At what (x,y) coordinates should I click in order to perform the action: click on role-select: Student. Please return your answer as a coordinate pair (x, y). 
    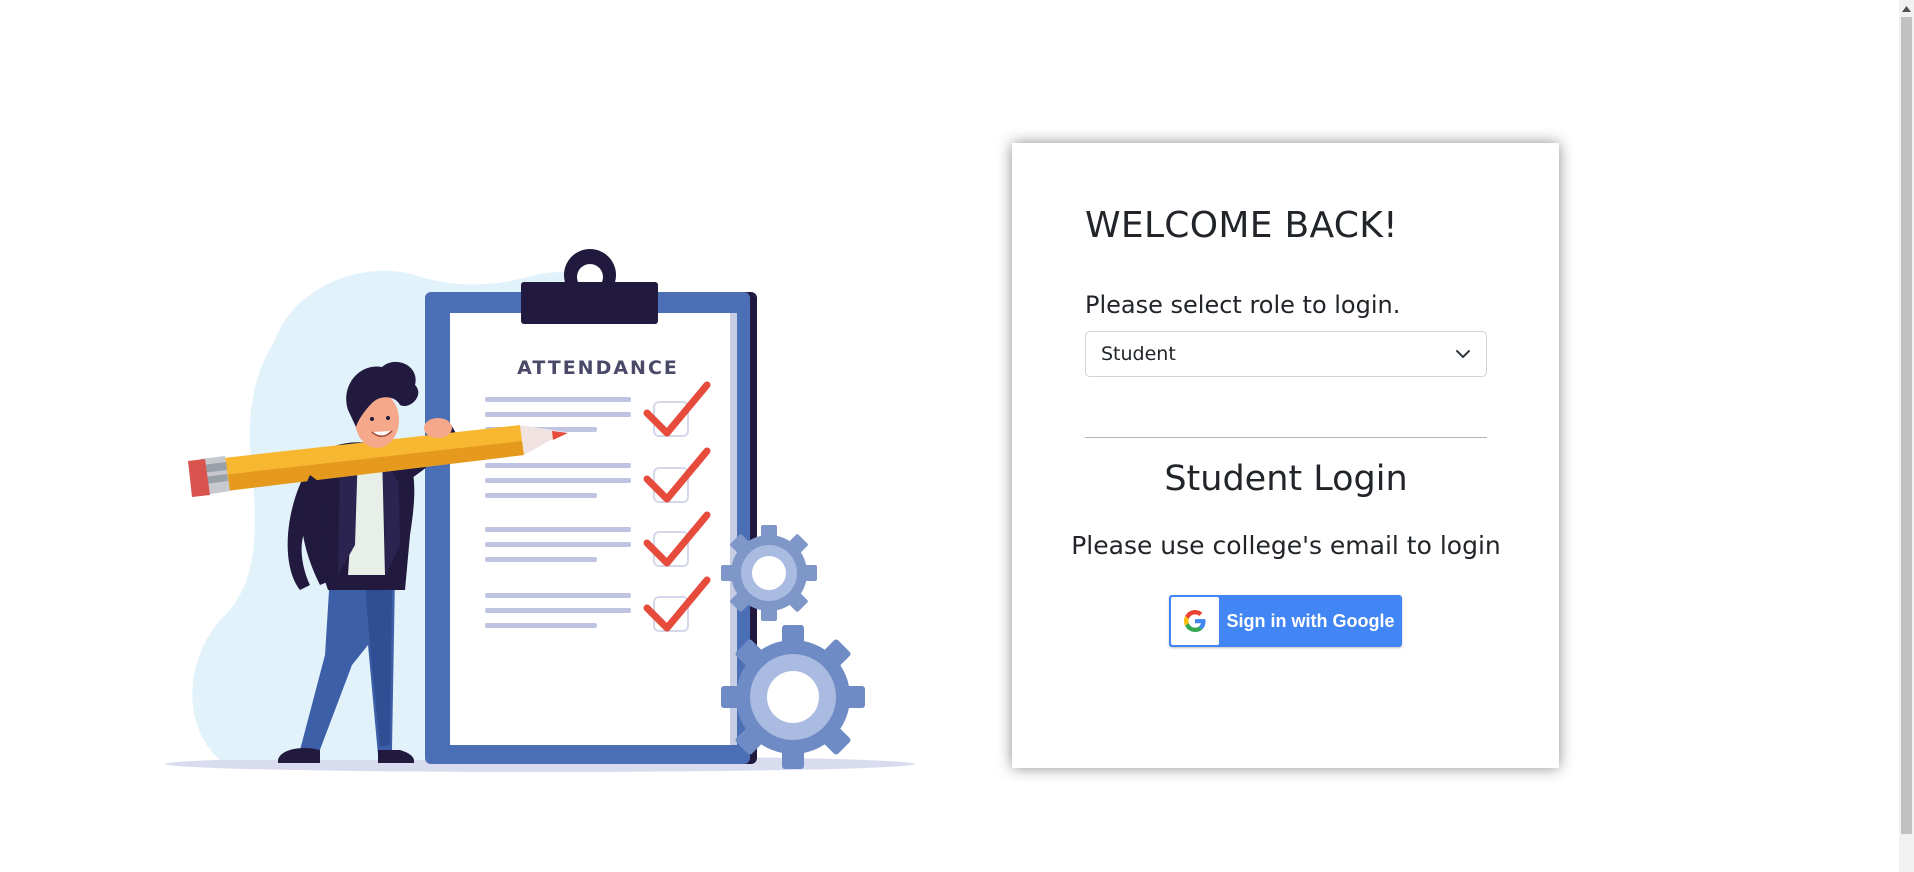
    Looking at the image, I should click on (1286, 354).